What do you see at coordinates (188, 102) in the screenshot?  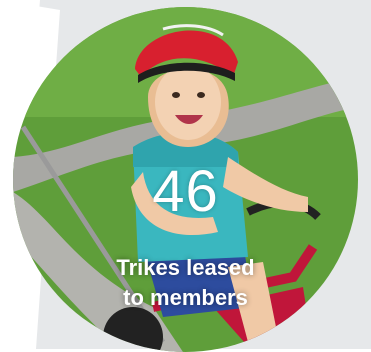 I see `face` at bounding box center [188, 102].